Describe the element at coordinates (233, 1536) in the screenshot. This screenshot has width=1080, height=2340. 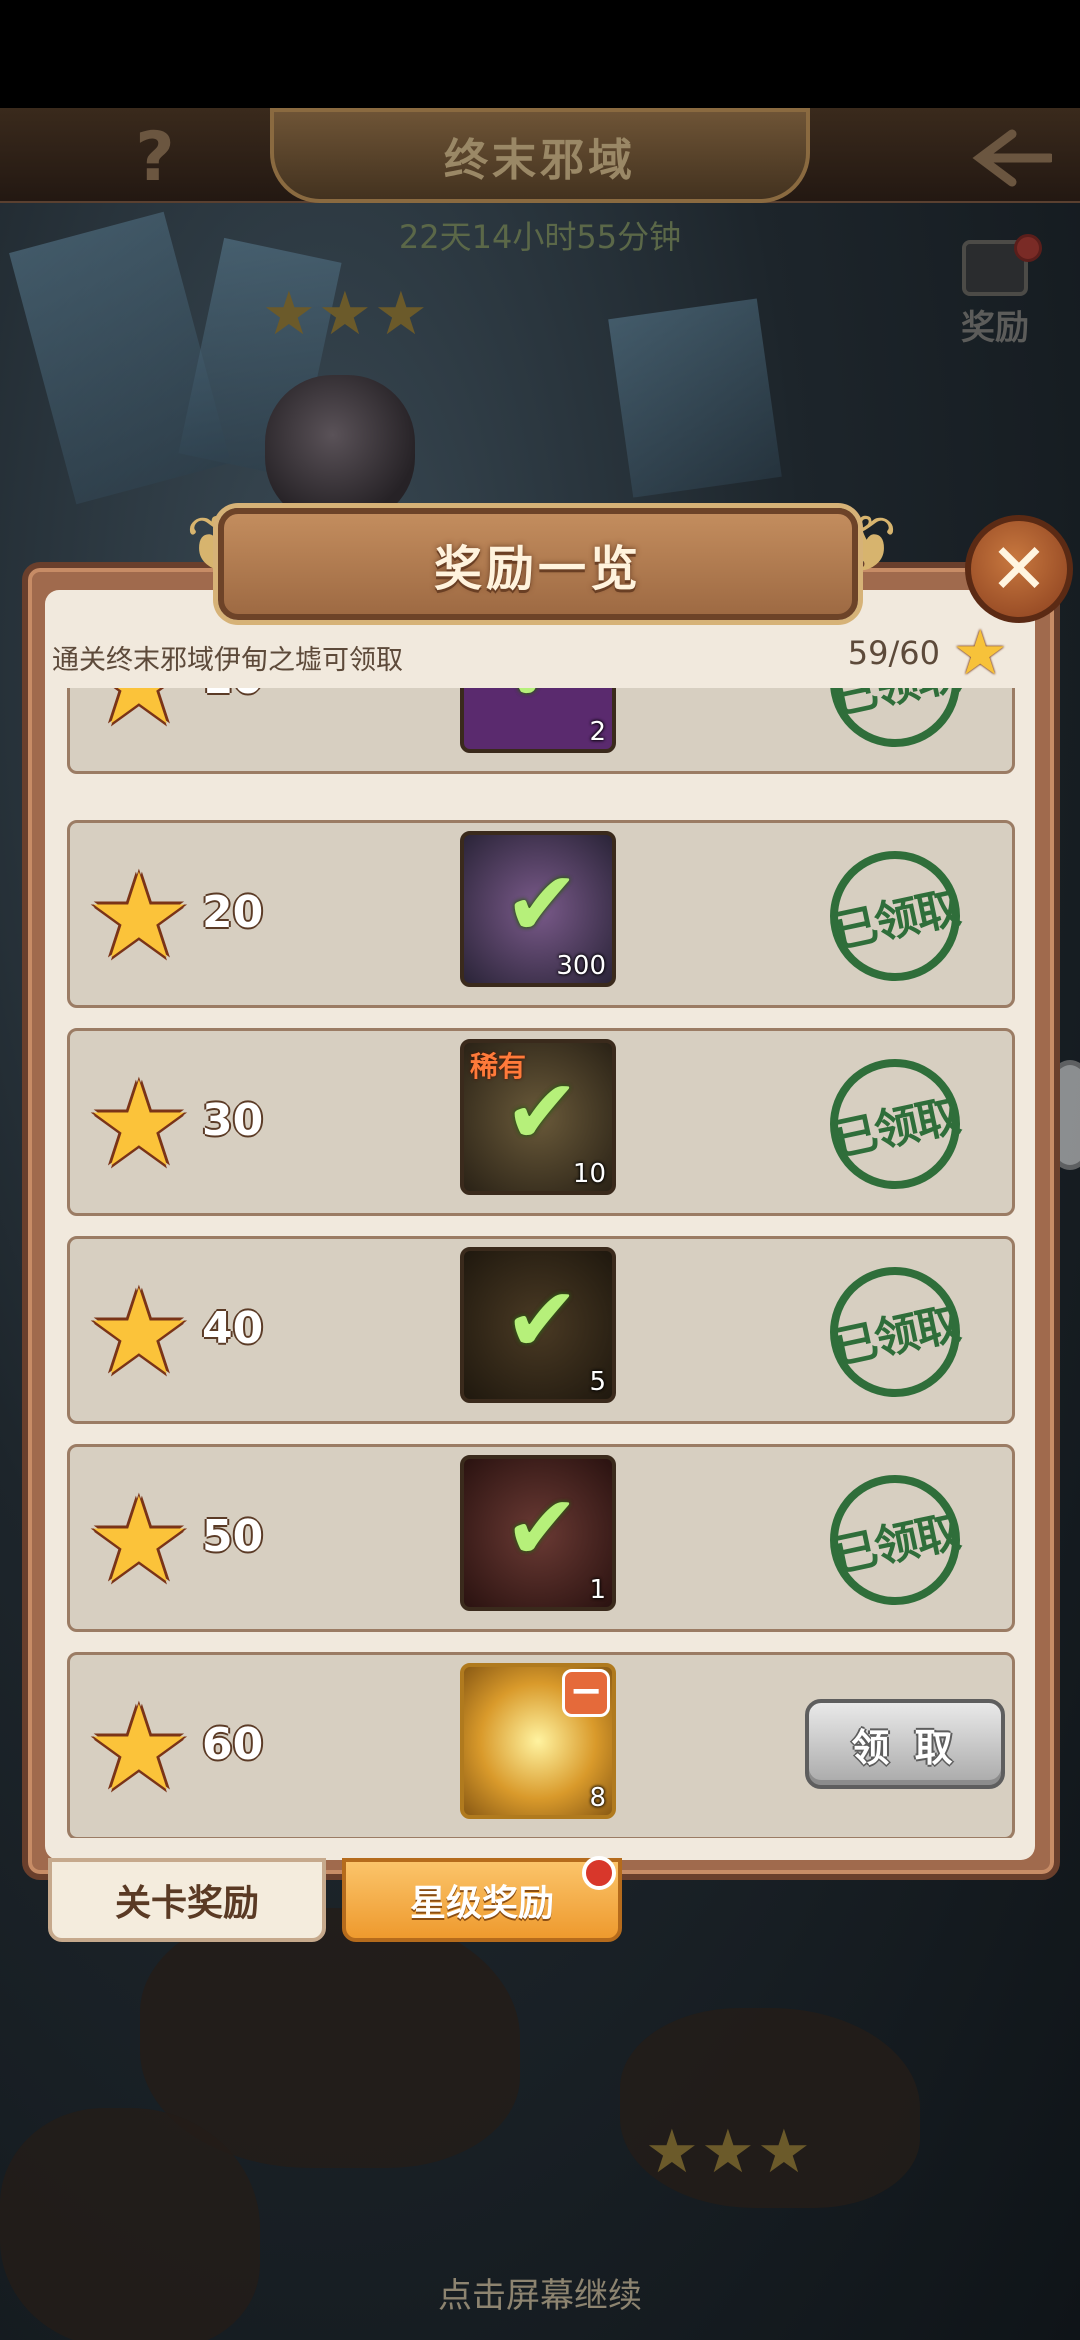
I see `star-requirement: 50` at that location.